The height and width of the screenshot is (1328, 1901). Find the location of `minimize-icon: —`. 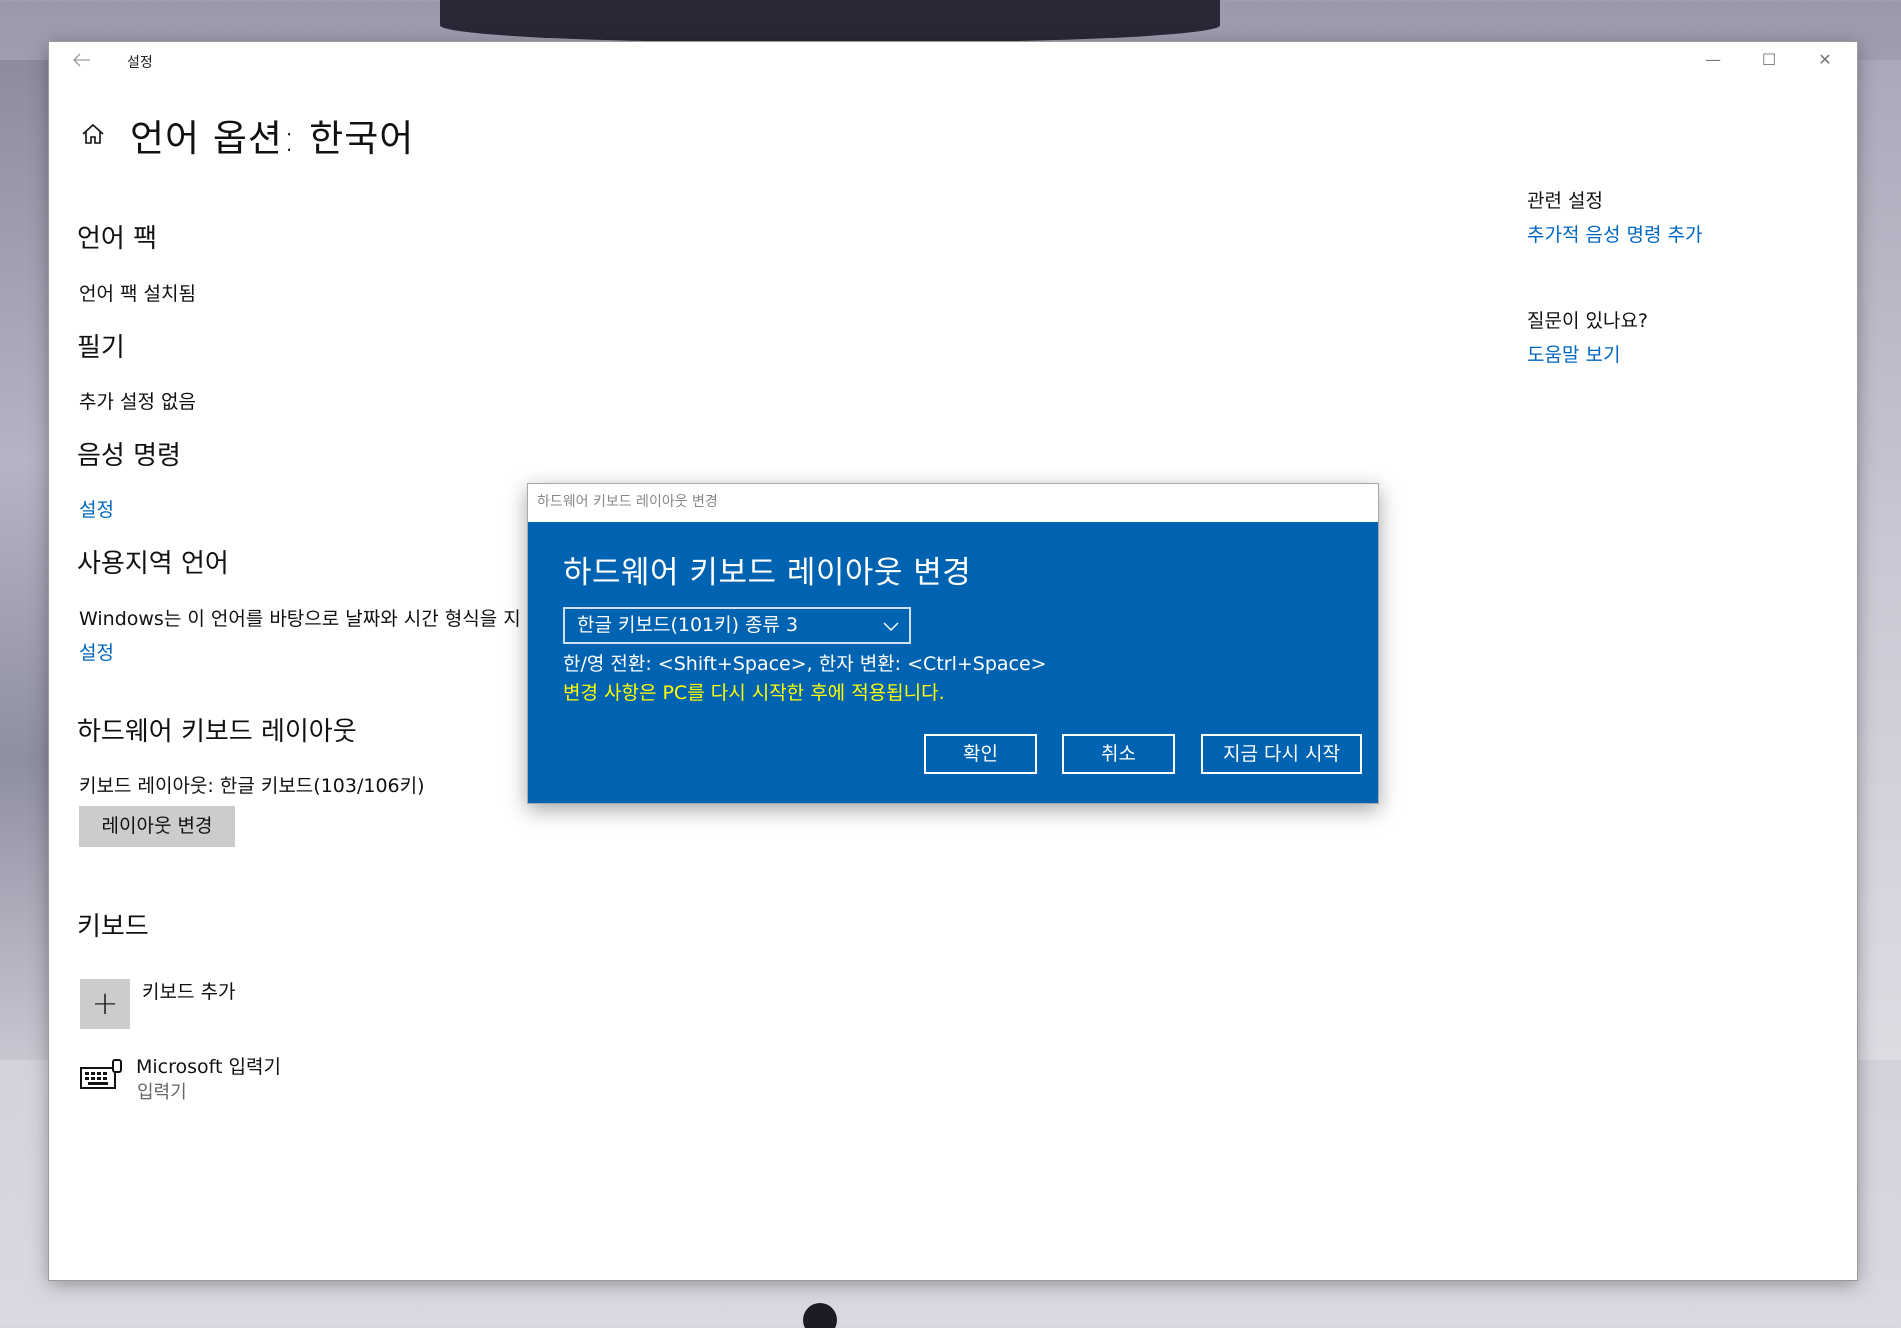

minimize-icon: — is located at coordinates (1713, 59).